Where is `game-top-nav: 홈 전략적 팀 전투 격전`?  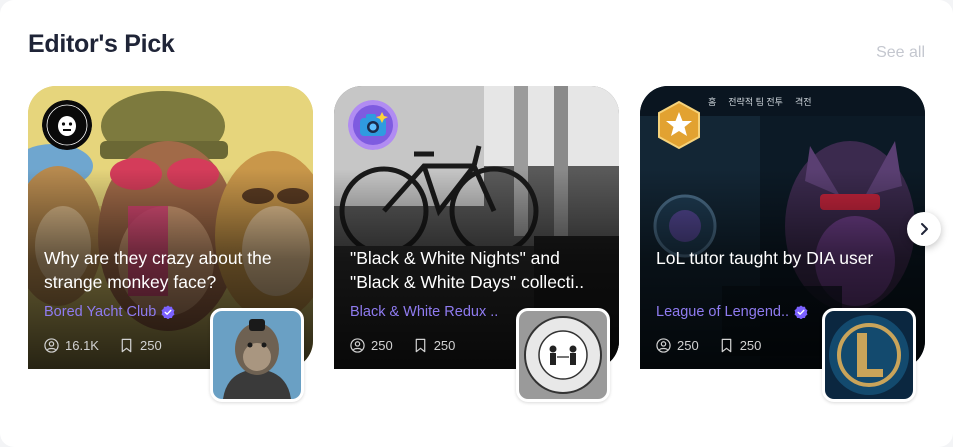 game-top-nav: 홈 전략적 팀 전투 격전 is located at coordinates (760, 101).